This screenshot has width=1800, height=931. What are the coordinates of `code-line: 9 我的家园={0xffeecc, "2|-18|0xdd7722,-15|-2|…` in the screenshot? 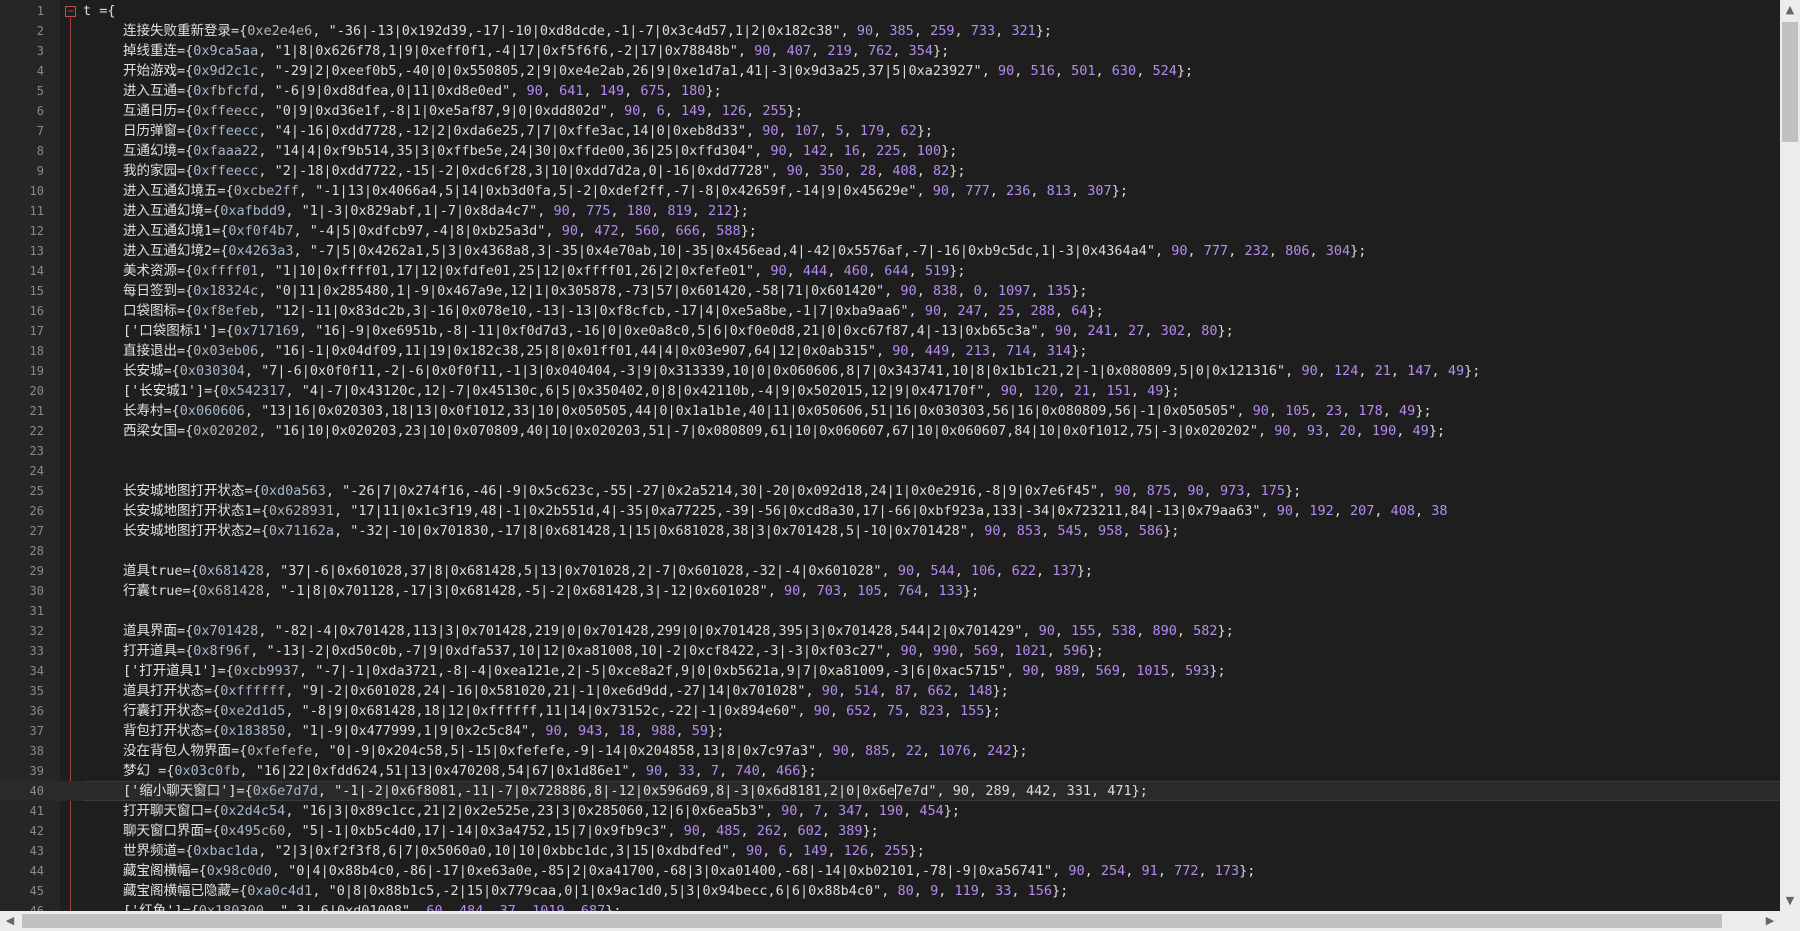 It's located at (890, 171).